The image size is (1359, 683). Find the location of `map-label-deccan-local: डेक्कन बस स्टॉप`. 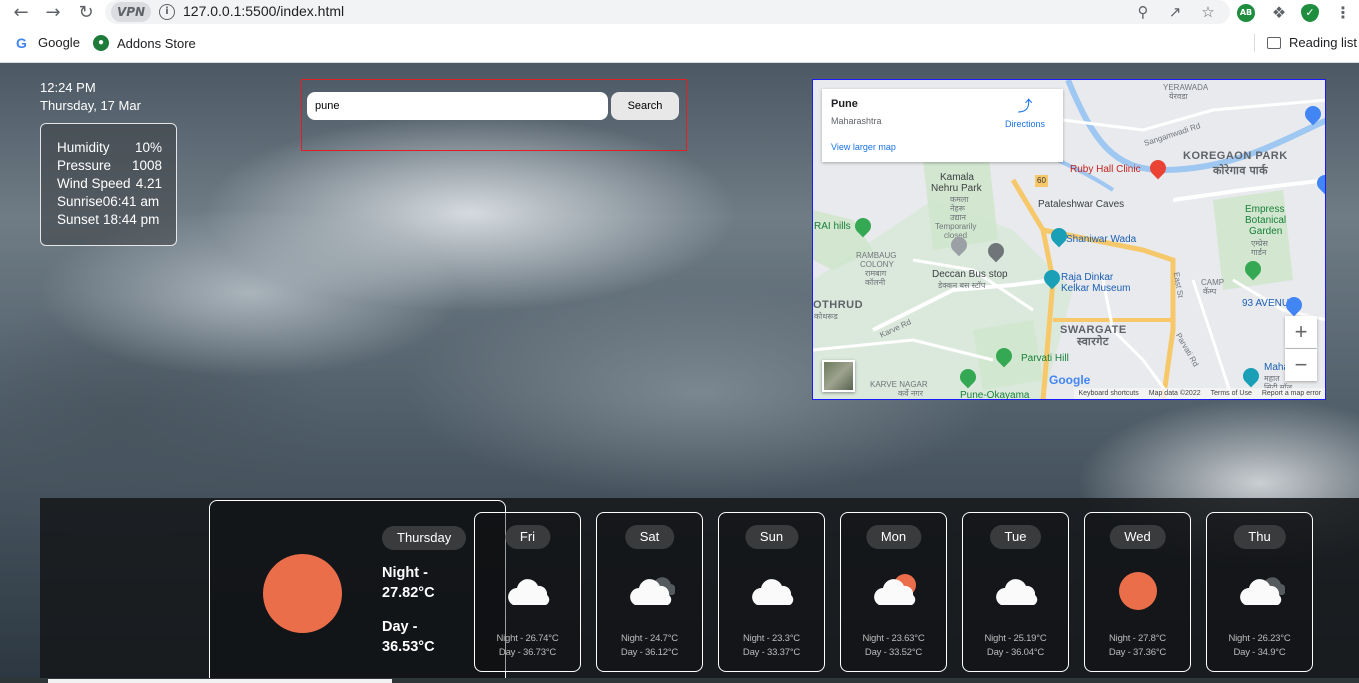

map-label-deccan-local: डेक्कन बस स्टॉप is located at coordinates (962, 285).